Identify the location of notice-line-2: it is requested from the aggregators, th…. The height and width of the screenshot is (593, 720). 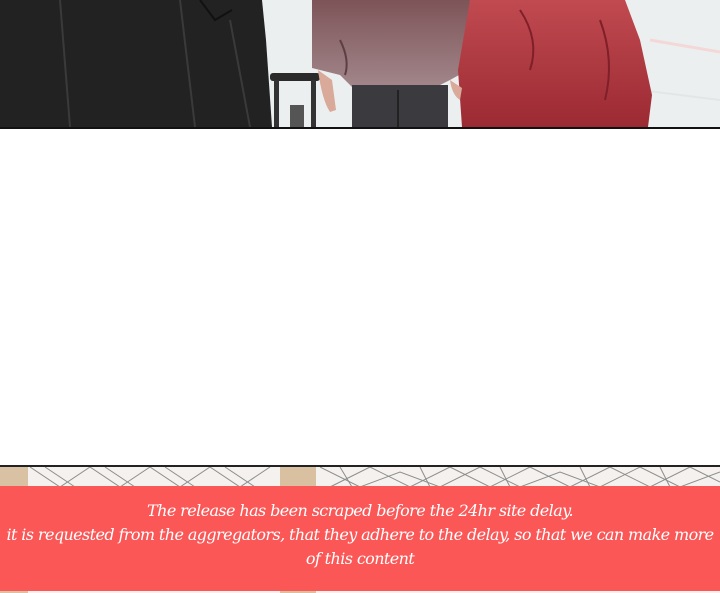
(360, 546).